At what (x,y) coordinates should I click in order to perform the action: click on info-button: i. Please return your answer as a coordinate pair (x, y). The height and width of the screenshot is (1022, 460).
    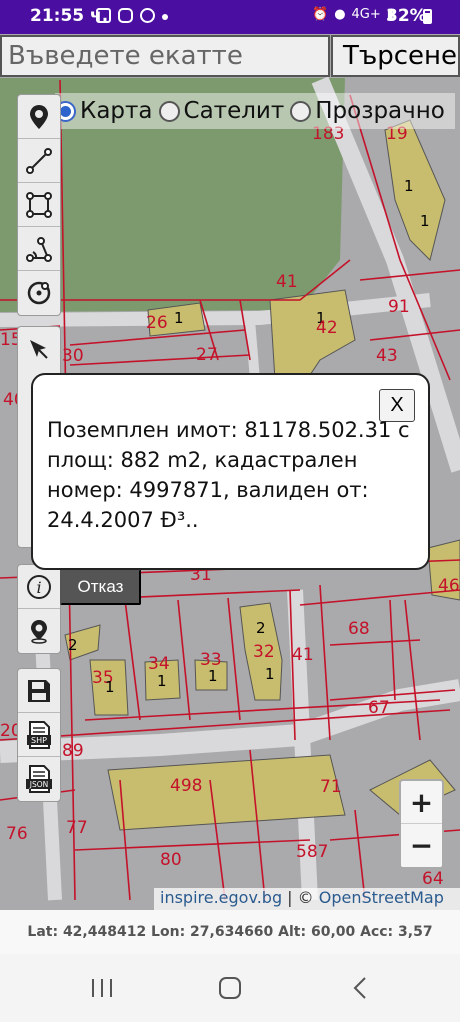
    Looking at the image, I should click on (39, 587).